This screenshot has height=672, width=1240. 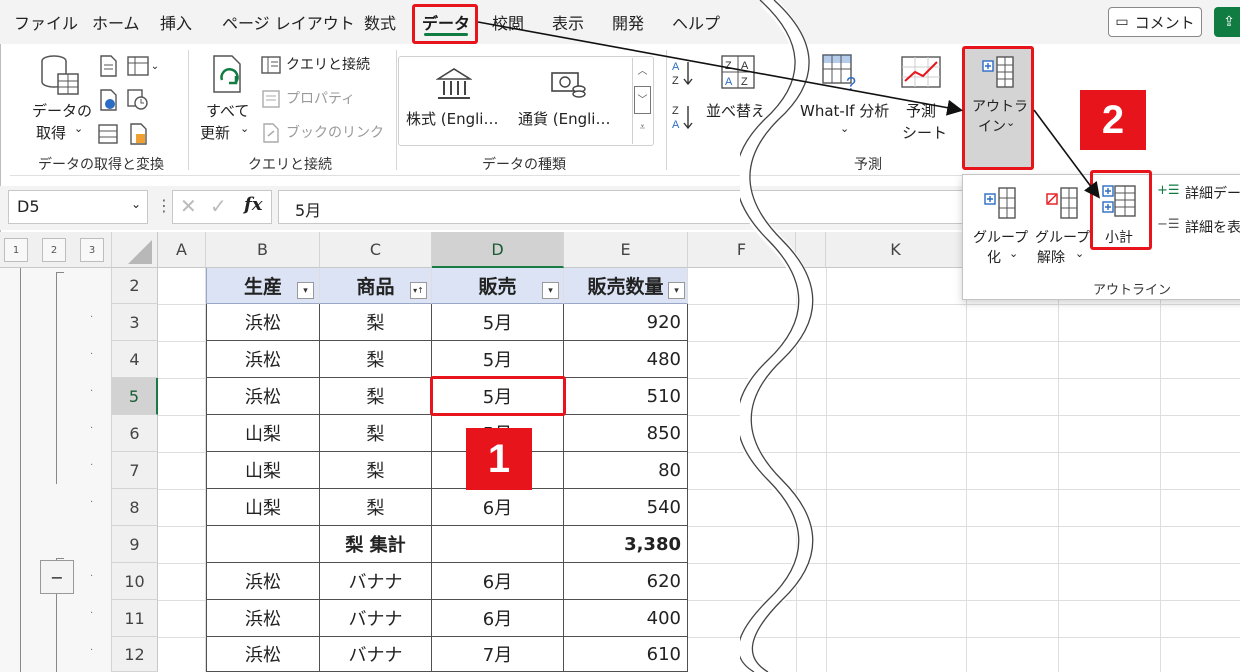 What do you see at coordinates (788, 110) in the screenshot?
I see `annotation-arrows` at bounding box center [788, 110].